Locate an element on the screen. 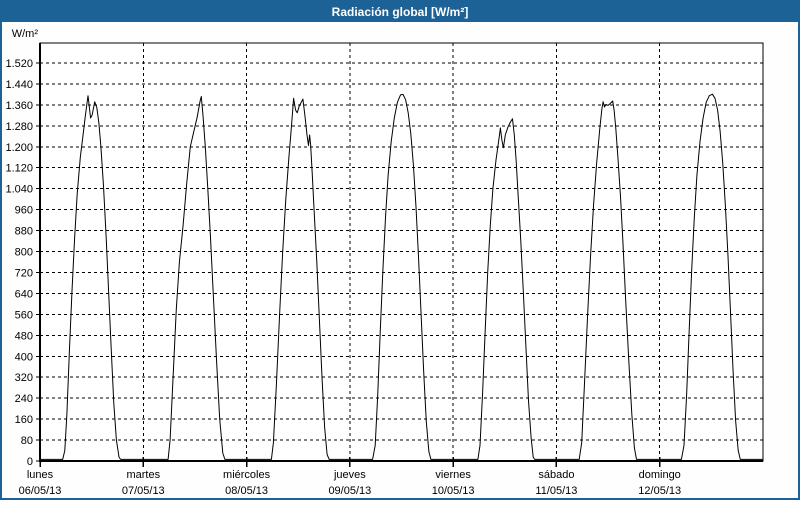 The image size is (800, 507). y-tick-label: 1.440 is located at coordinates (19, 85).